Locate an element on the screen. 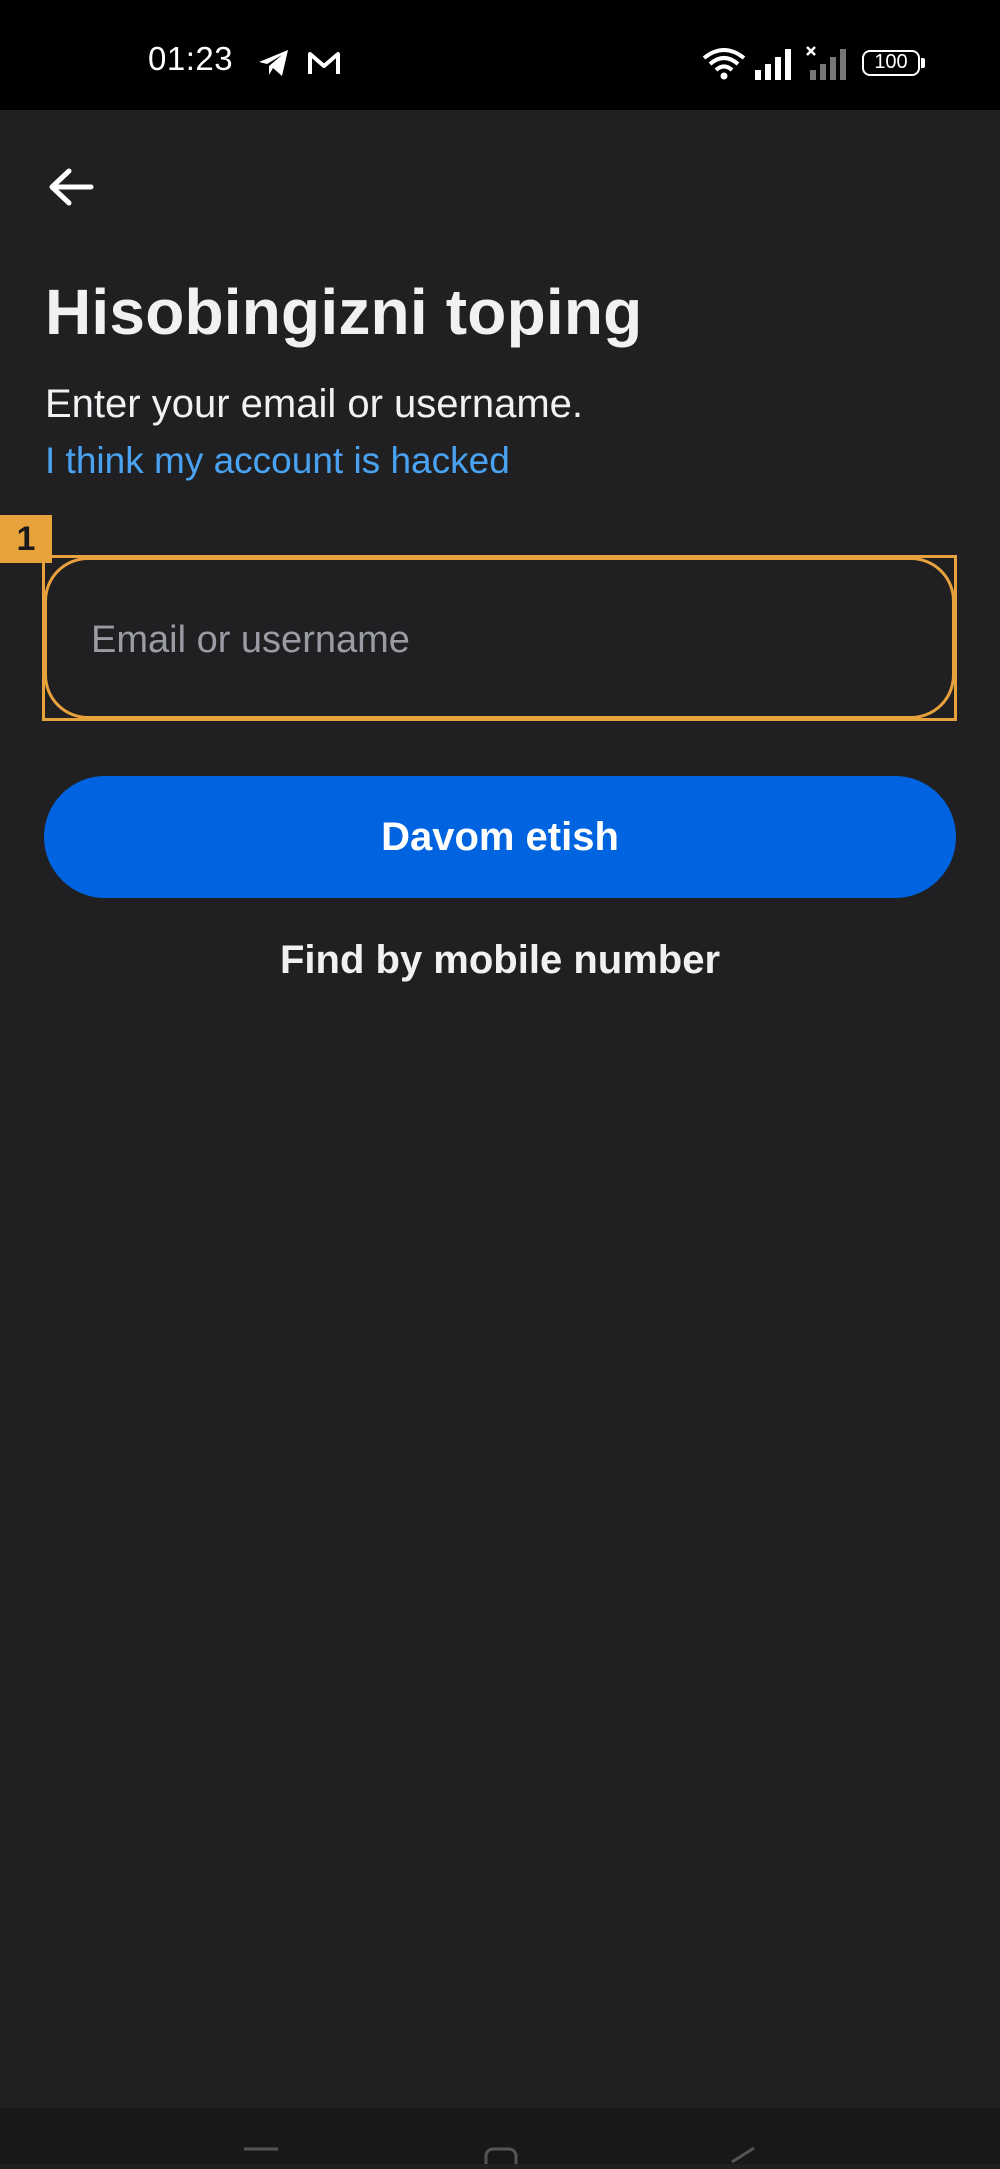  back-button is located at coordinates (71, 187).